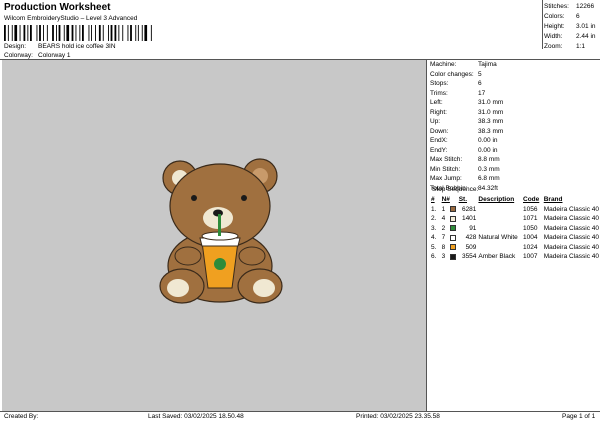 Image resolution: width=600 pixels, height=424 pixels. Describe the element at coordinates (77, 46) in the screenshot. I see `design-value: BEARS hold ice coffee 3IN` at that location.